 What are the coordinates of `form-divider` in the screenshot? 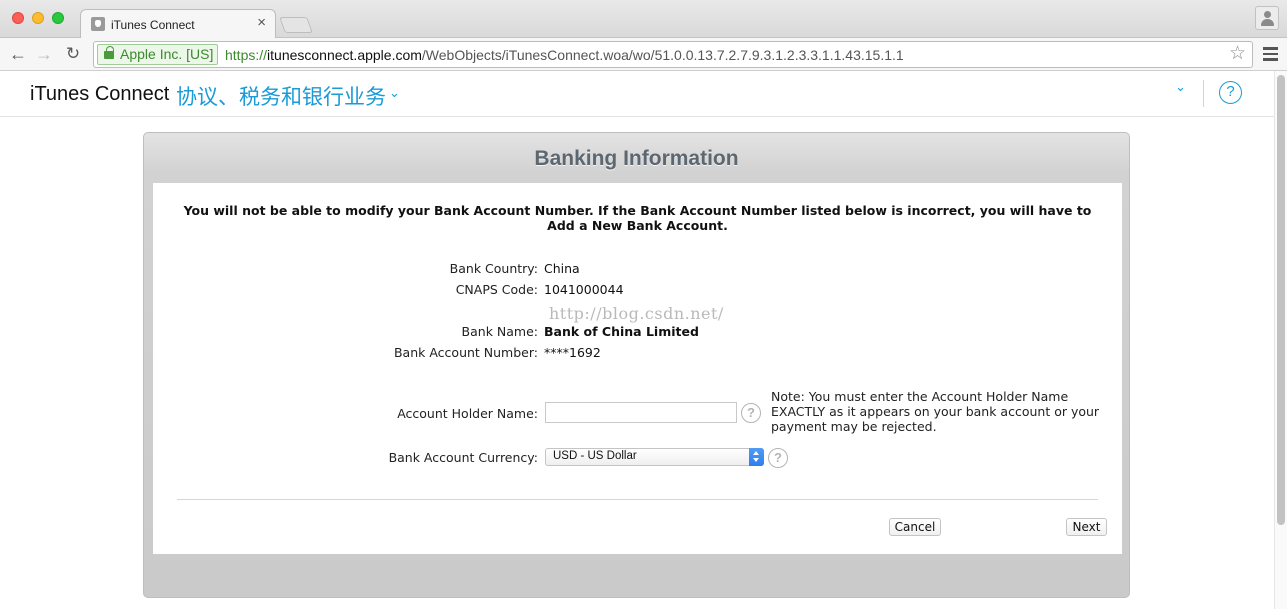 It's located at (637, 499).